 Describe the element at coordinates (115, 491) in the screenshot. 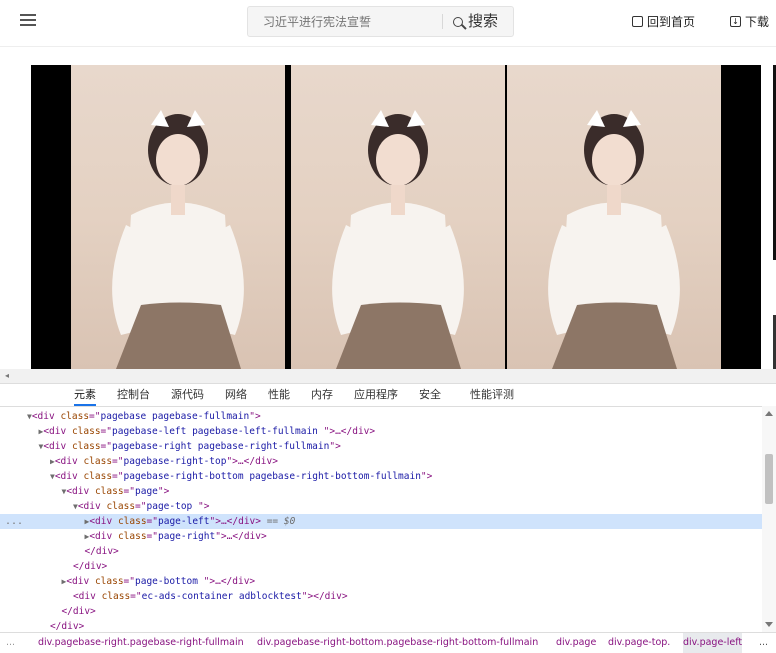

I see `dom-node: ▼<div class="page">` at that location.